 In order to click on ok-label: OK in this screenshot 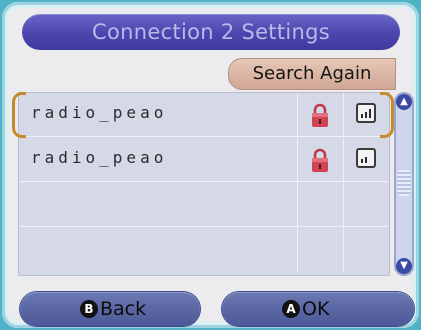, I will do `click(316, 309)`.